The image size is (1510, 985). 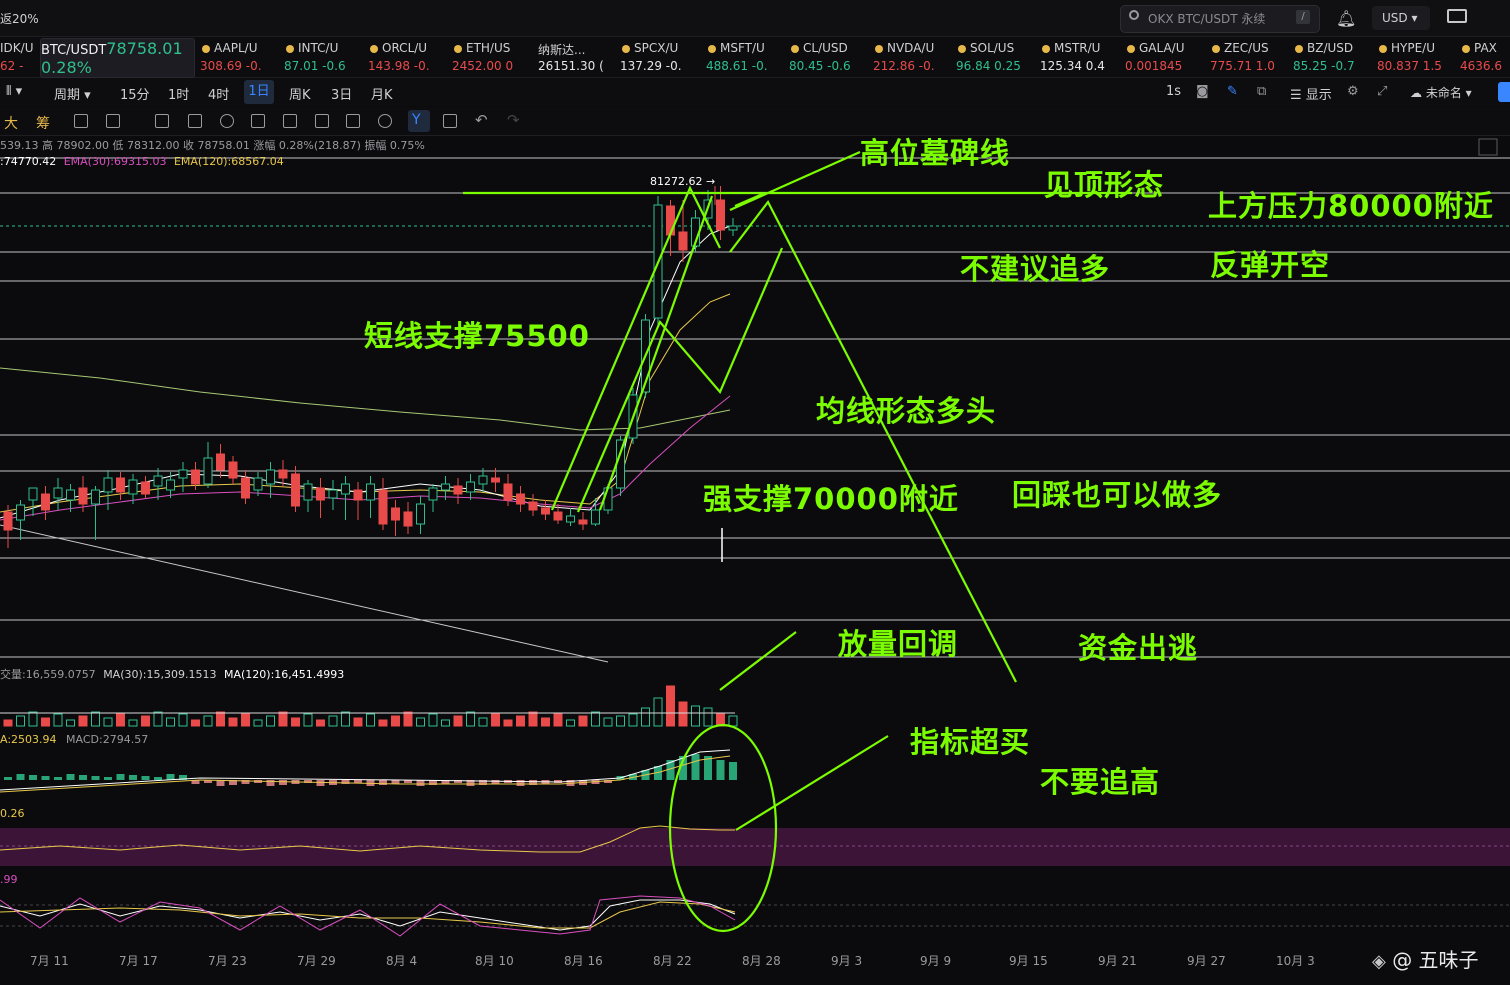 What do you see at coordinates (353, 121) in the screenshot?
I see `eraser-icon` at bounding box center [353, 121].